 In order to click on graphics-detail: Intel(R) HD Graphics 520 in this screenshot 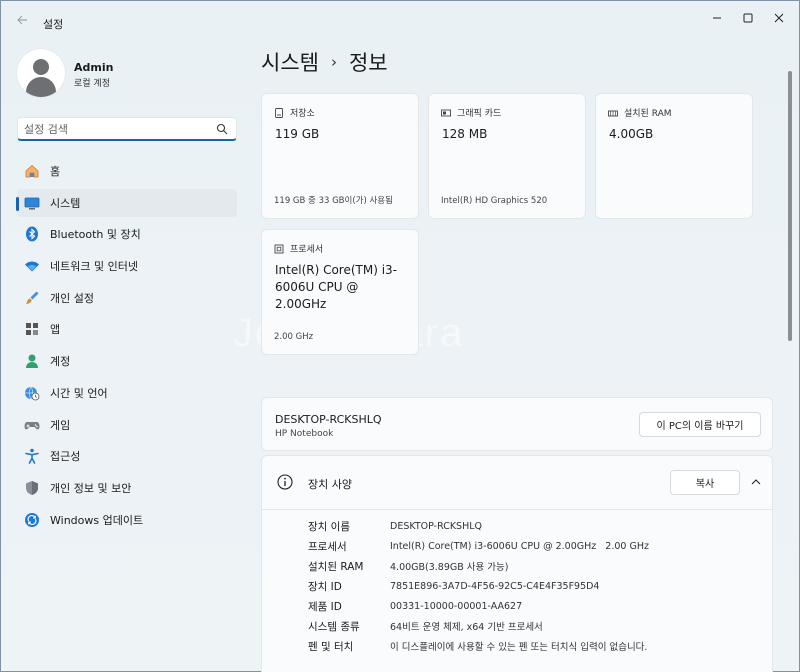, I will do `click(494, 201)`.